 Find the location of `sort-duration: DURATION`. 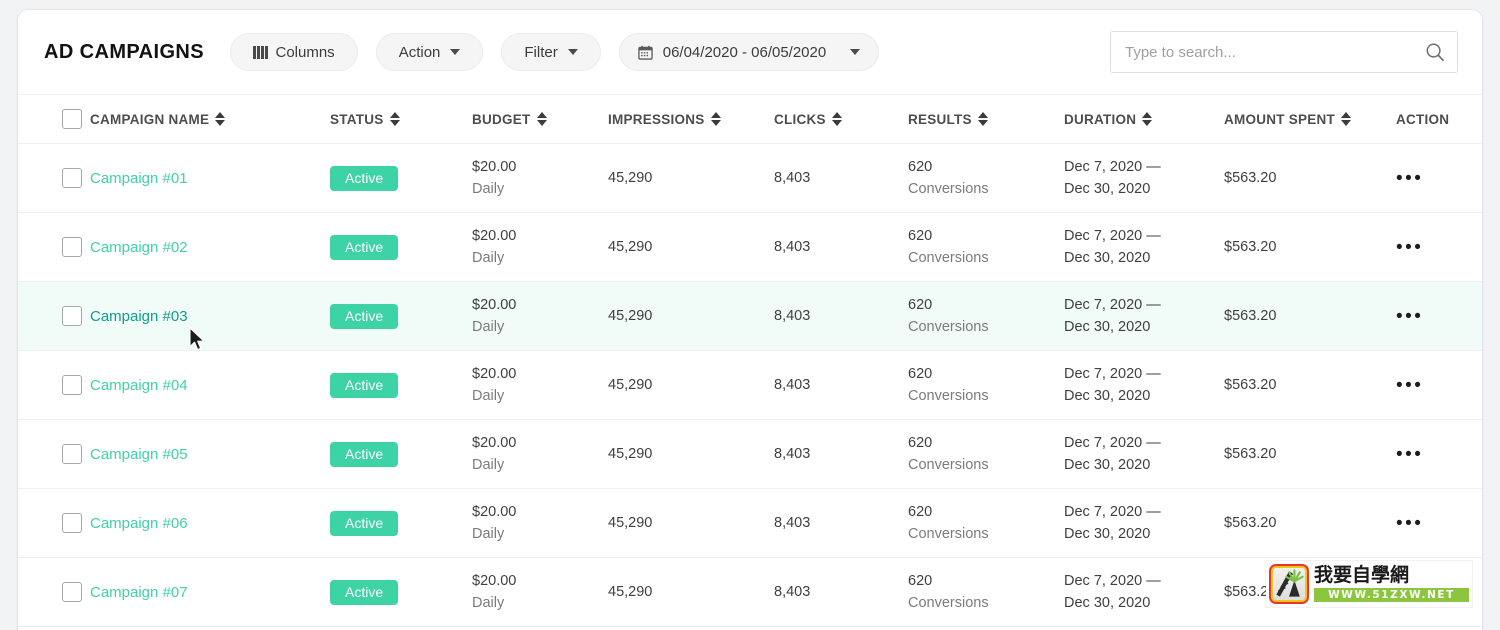

sort-duration: DURATION is located at coordinates (1108, 119).